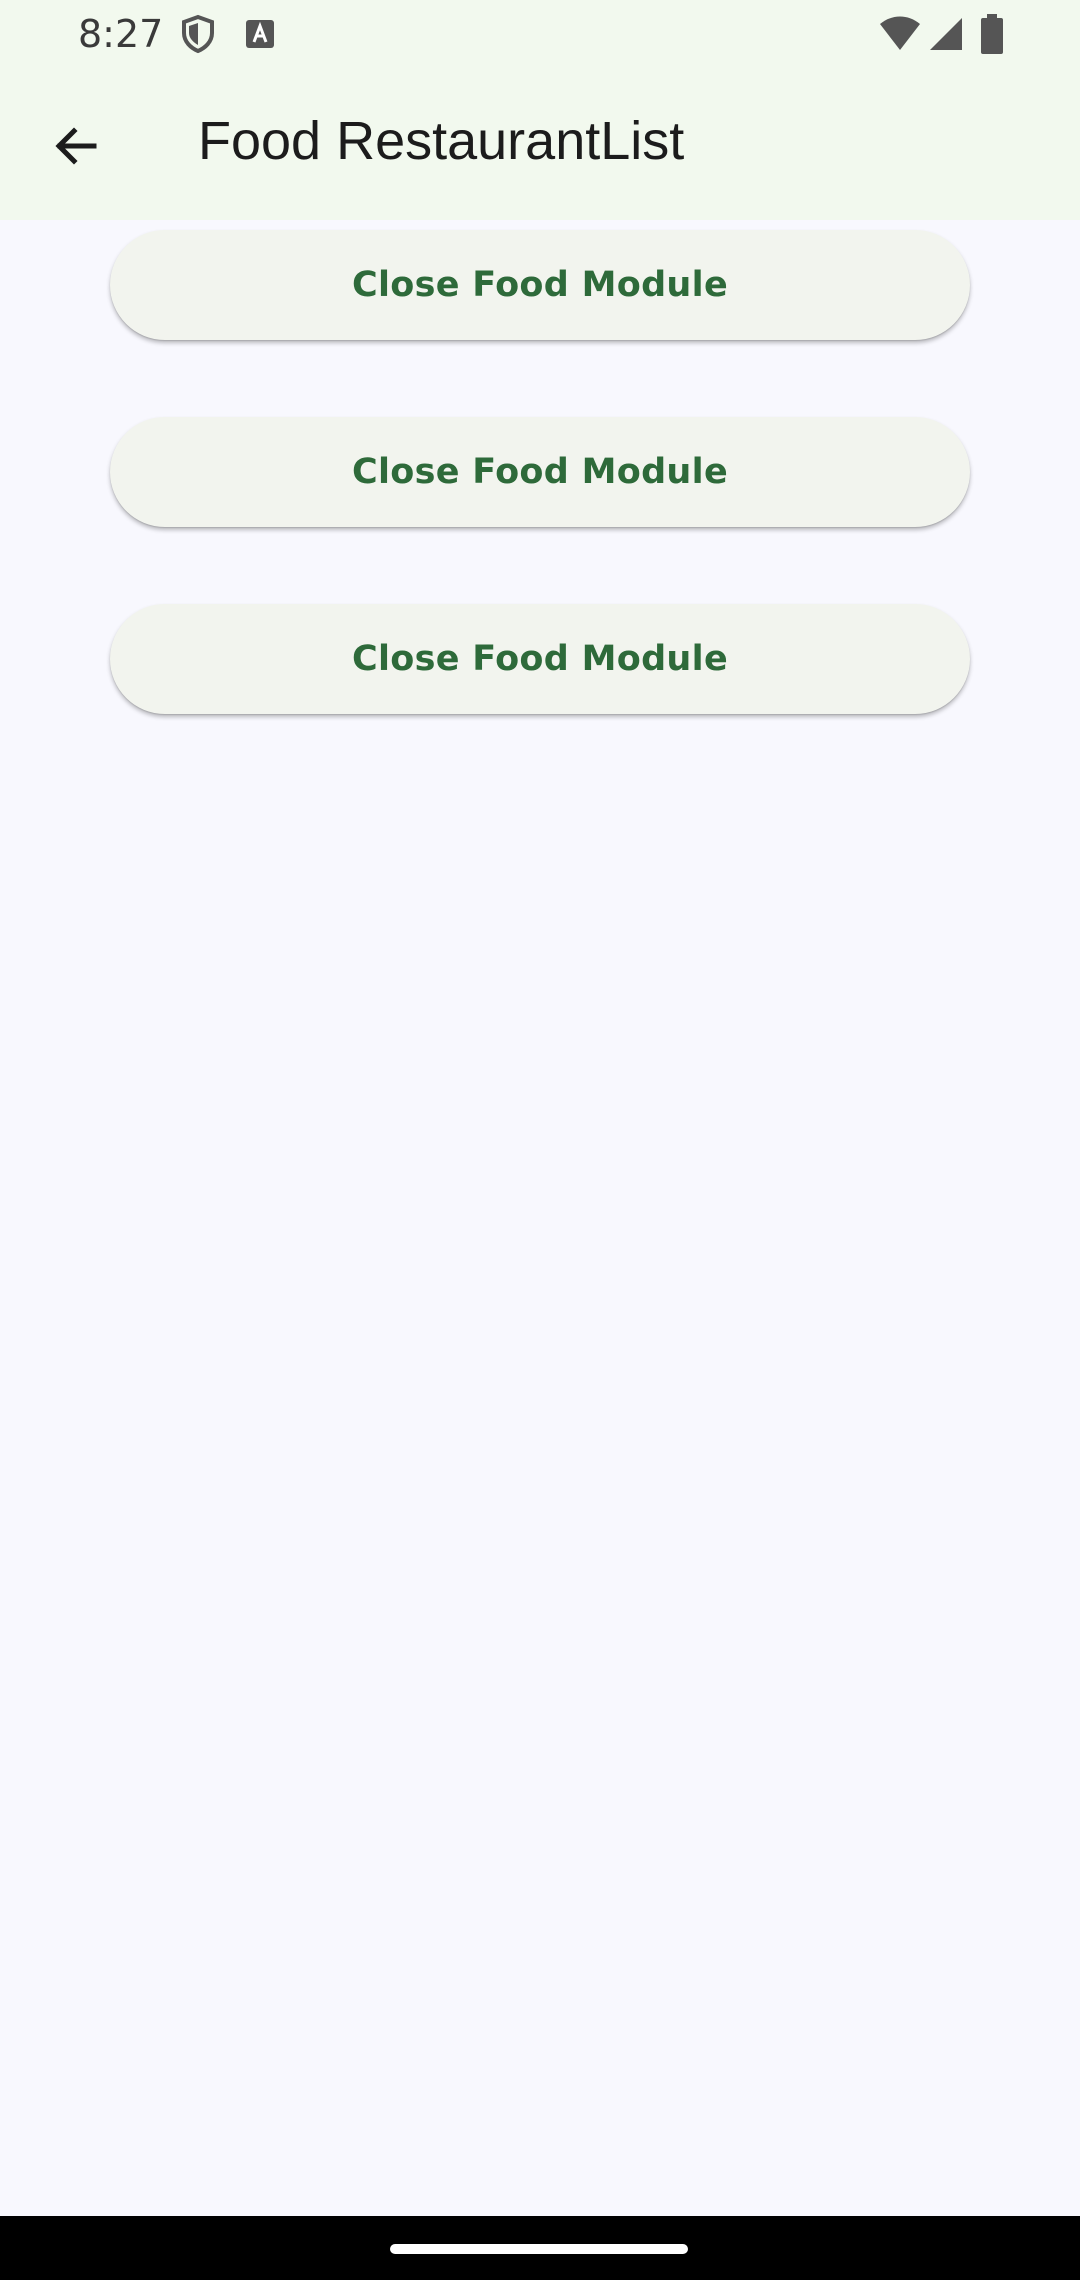  I want to click on back-button, so click(76, 148).